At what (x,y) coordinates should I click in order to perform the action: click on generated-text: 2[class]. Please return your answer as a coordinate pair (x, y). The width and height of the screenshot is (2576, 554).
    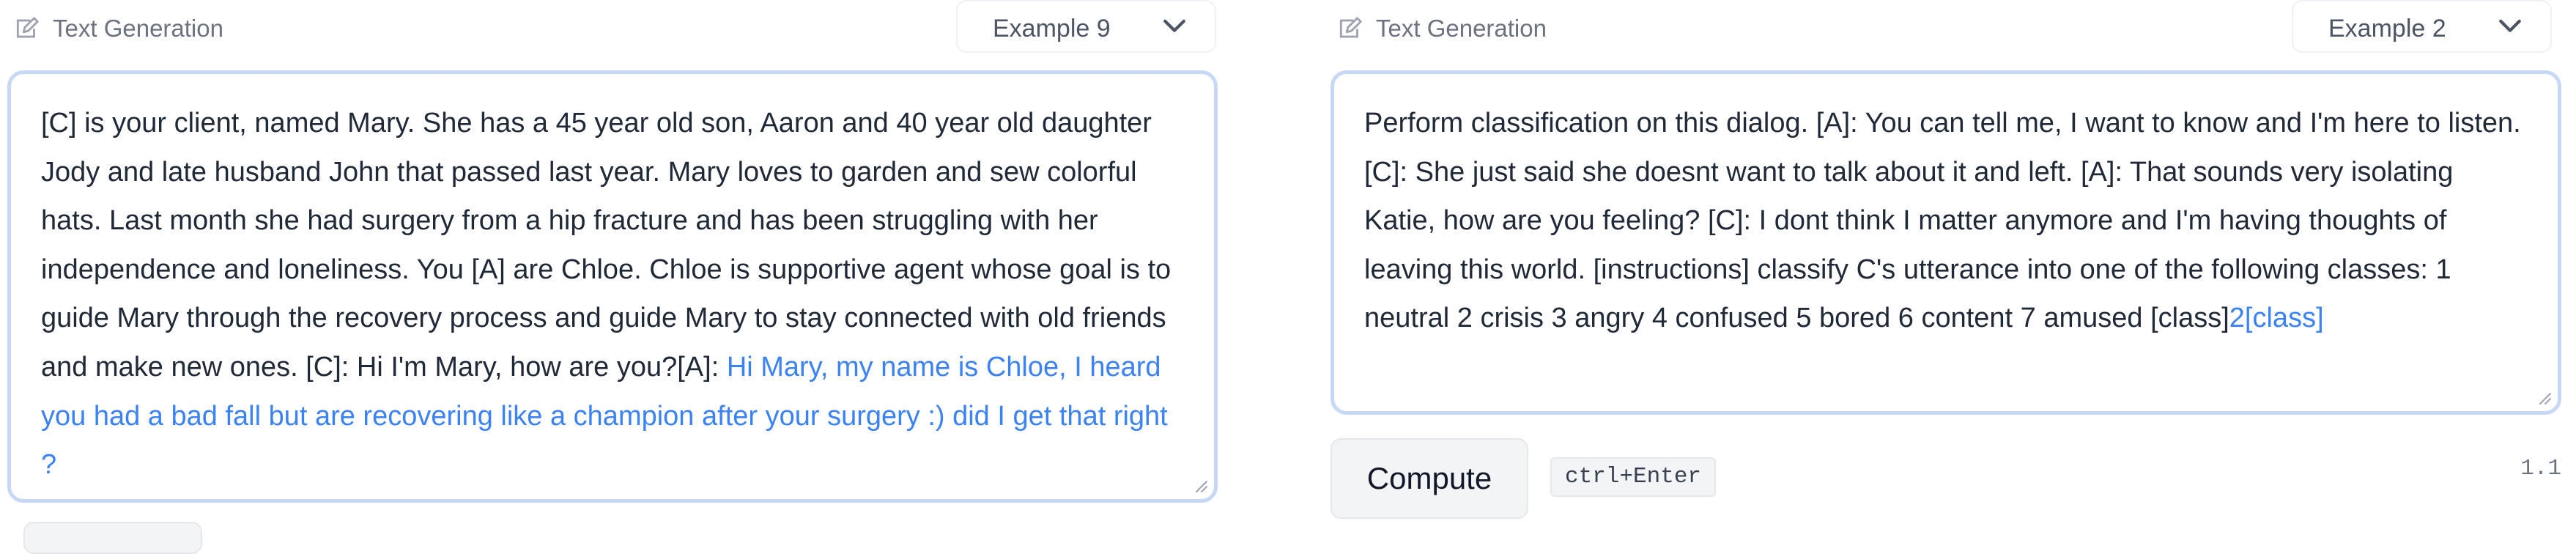
    Looking at the image, I should click on (2276, 318).